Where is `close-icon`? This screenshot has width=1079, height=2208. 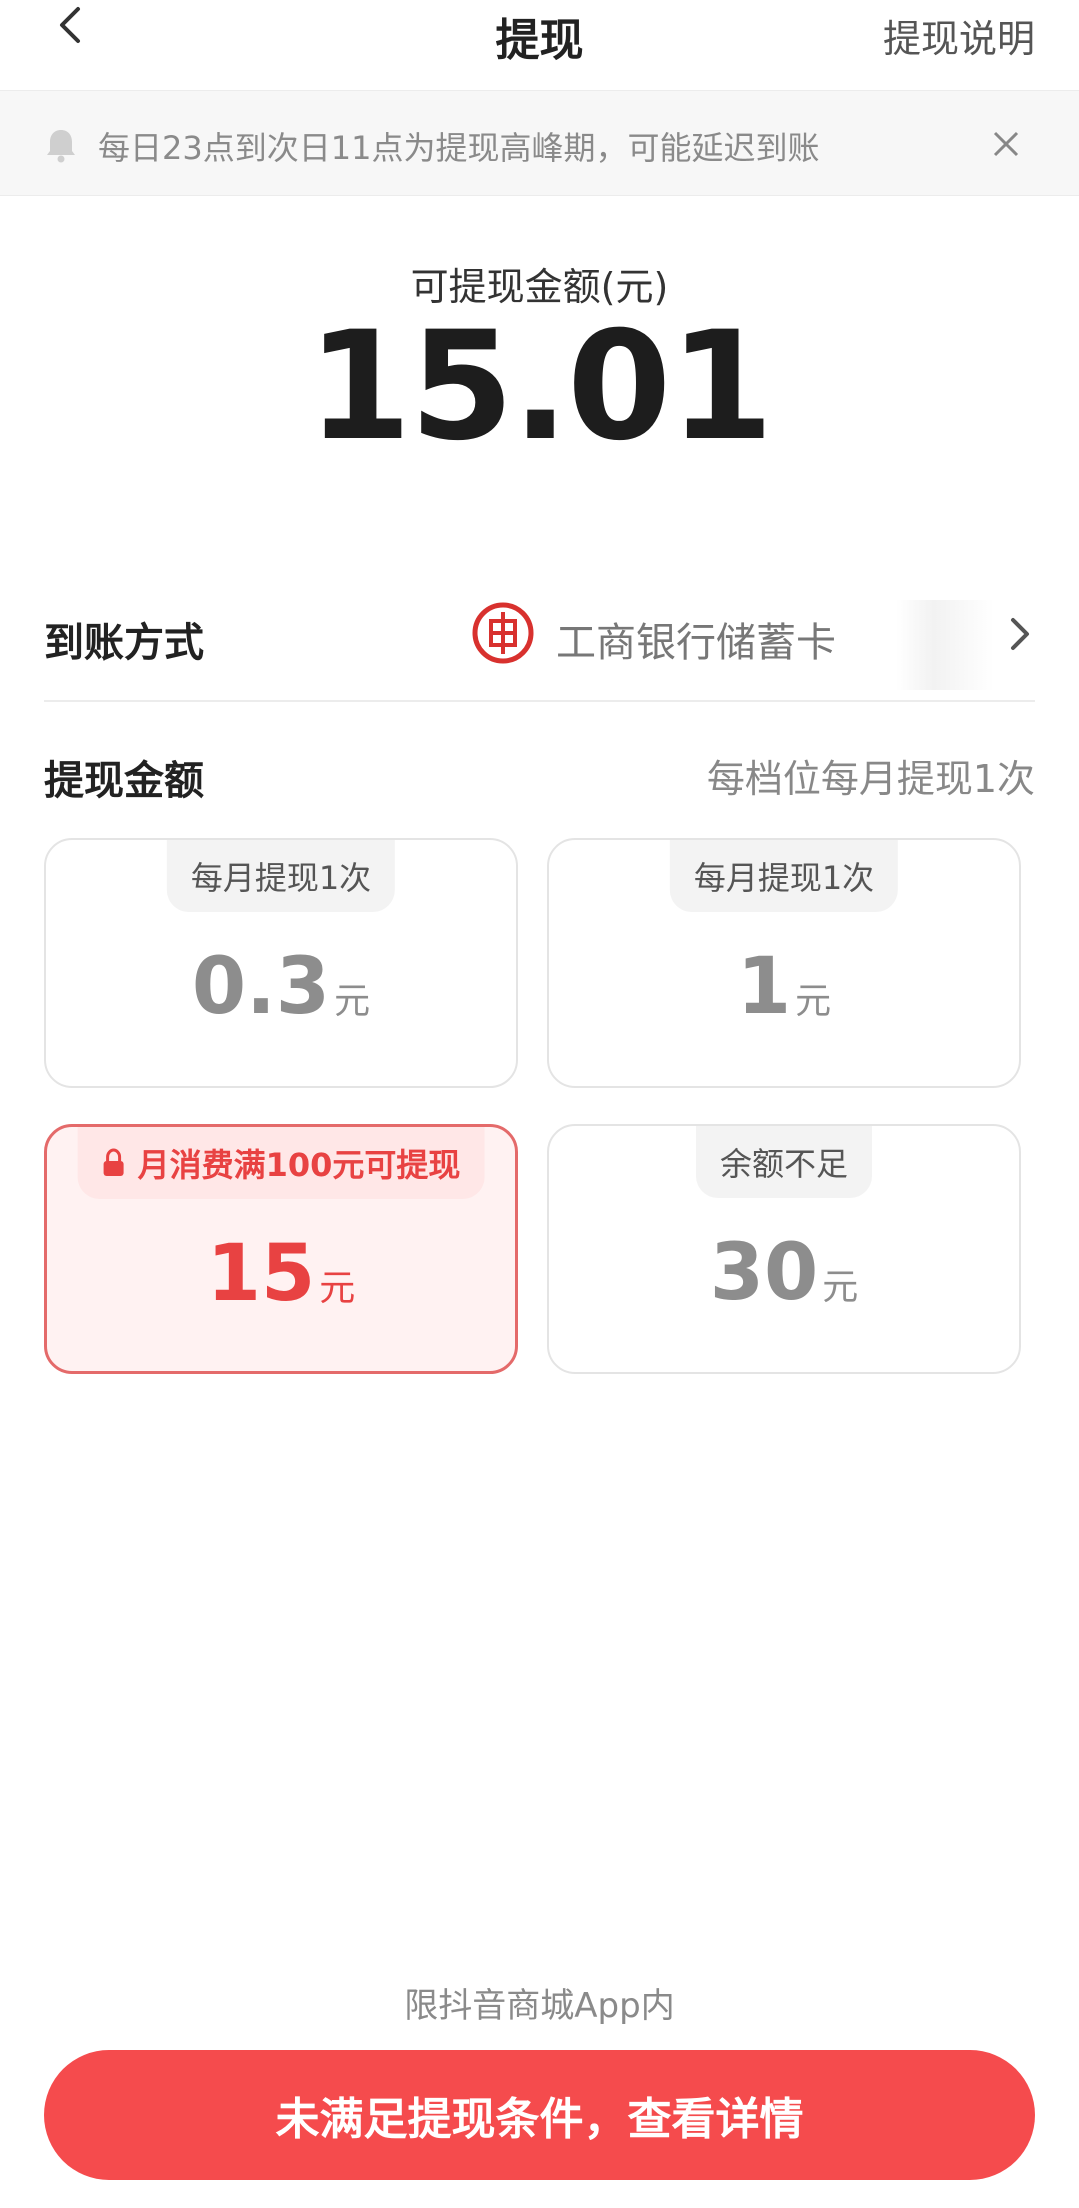
close-icon is located at coordinates (1006, 144).